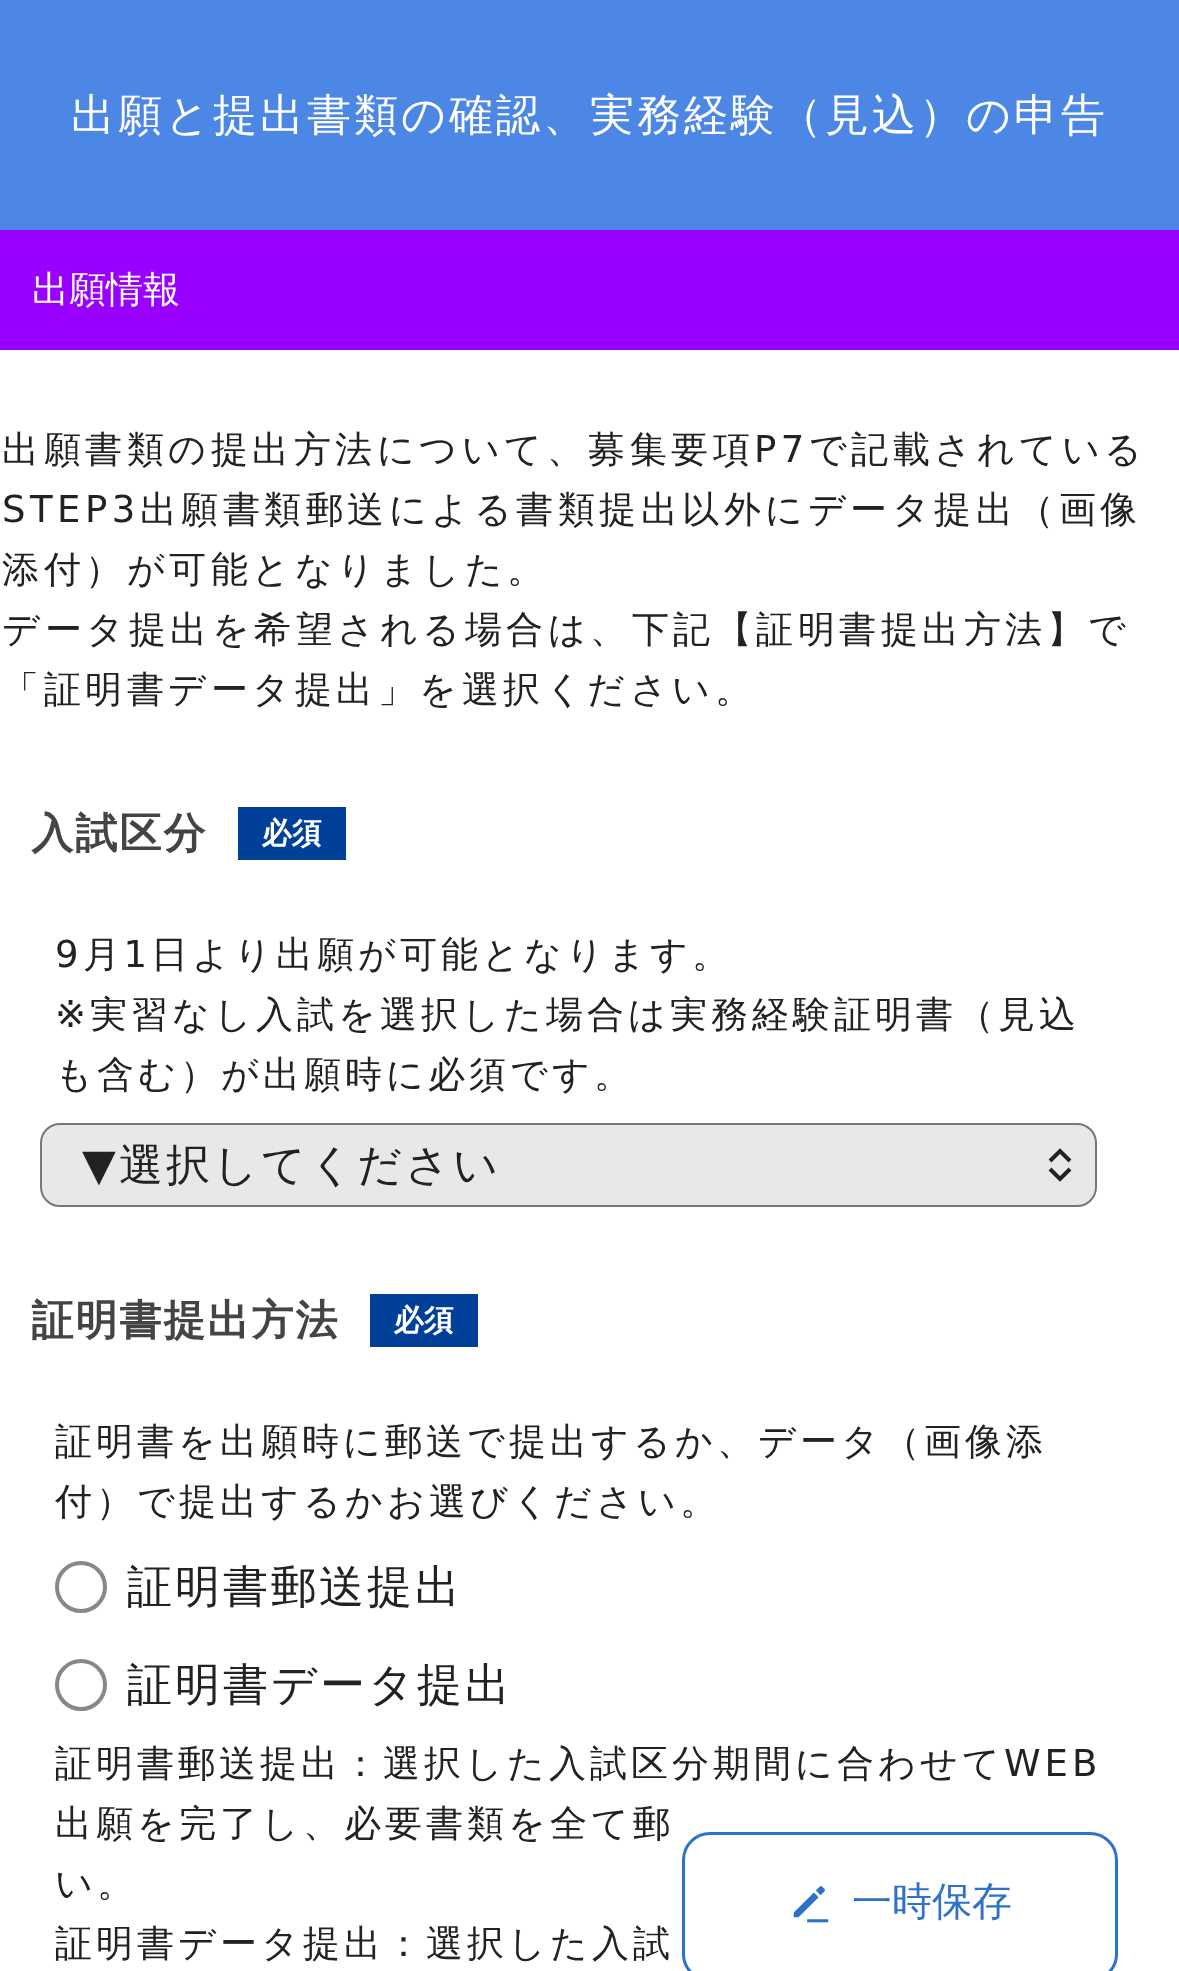 The width and height of the screenshot is (1179, 1971). Describe the element at coordinates (364, 1824) in the screenshot. I see `option-description: 出願を完了し、必要書類を全て郵` at that location.